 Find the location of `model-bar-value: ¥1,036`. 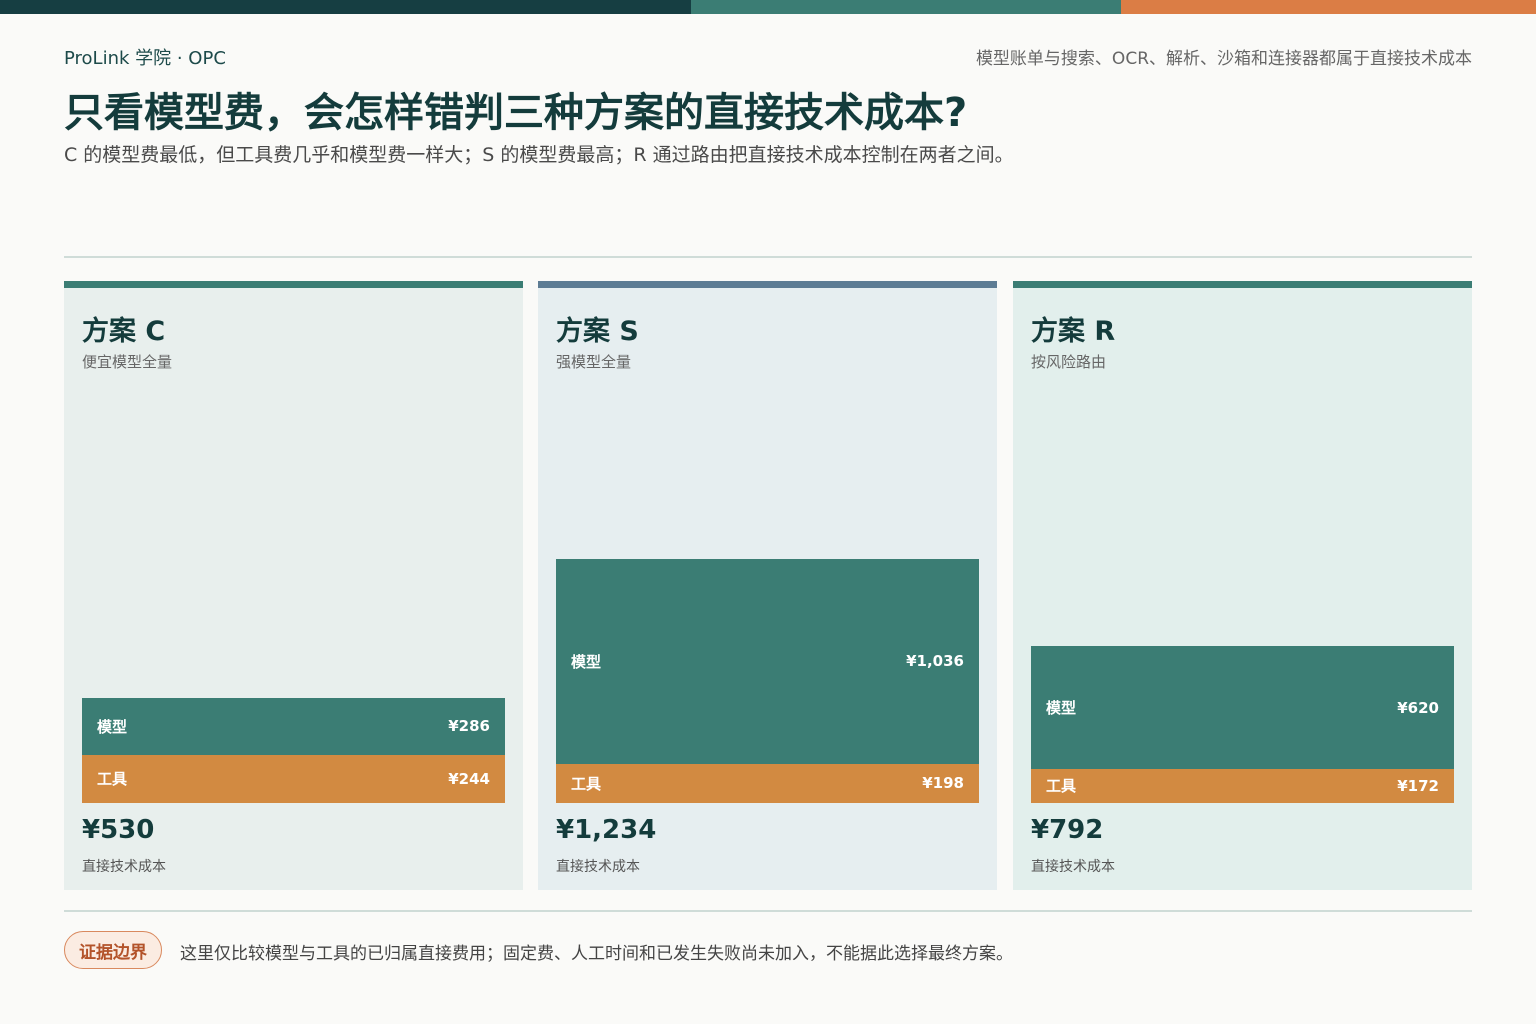

model-bar-value: ¥1,036 is located at coordinates (935, 661).